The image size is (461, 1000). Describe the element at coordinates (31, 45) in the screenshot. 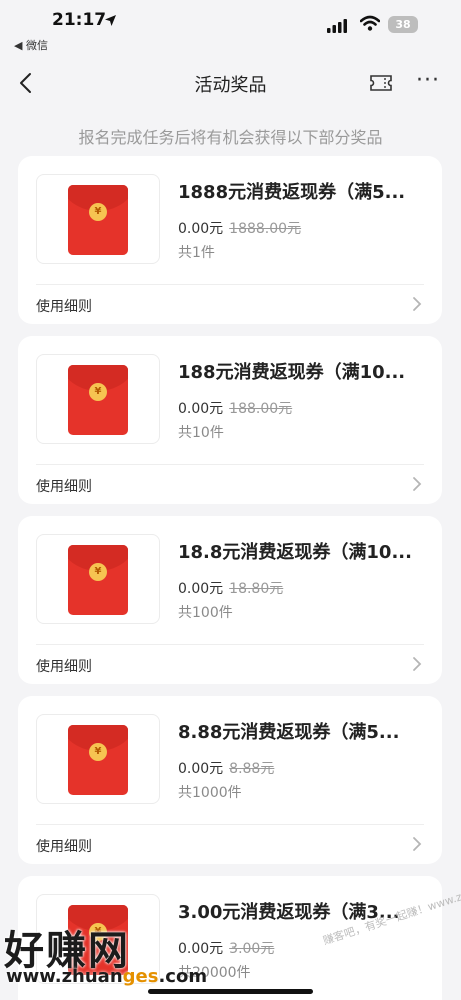

I see `back-to-wechat-link: ◀ 微信` at that location.